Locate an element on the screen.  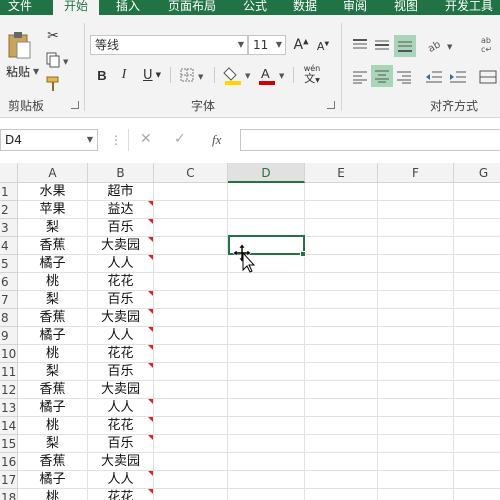
borders-button: ▼ is located at coordinates (193, 75).